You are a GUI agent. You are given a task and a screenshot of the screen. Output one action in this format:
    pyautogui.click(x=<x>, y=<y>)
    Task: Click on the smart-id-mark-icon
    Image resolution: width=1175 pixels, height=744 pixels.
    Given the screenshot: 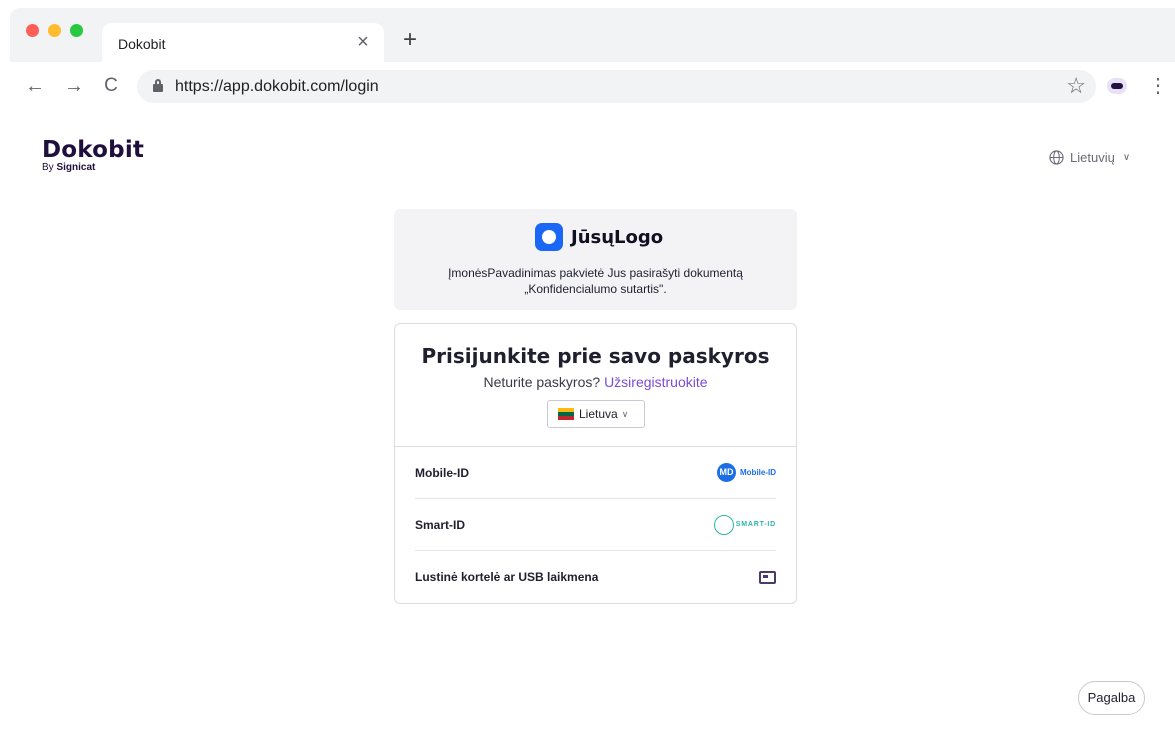 What is the action you would take?
    pyautogui.click(x=723, y=524)
    